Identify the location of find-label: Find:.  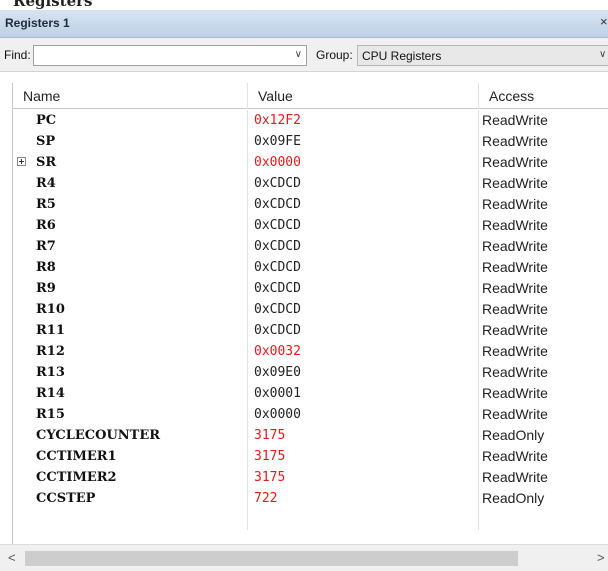
(17, 55).